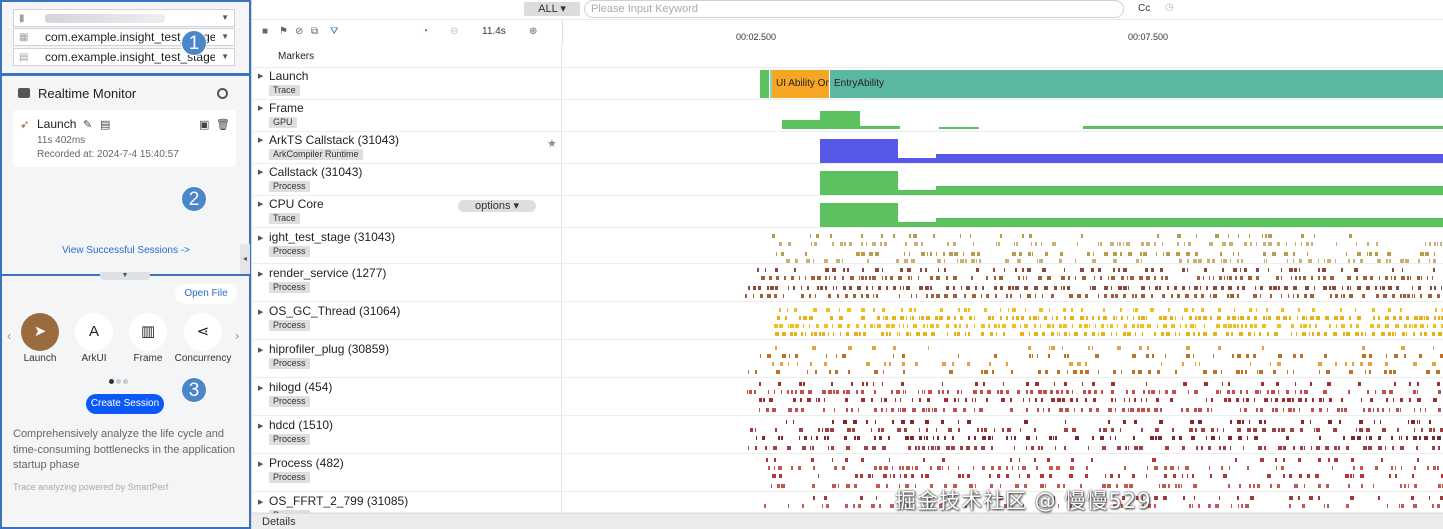 The image size is (1443, 529). What do you see at coordinates (454, 31) in the screenshot?
I see `zoom-out-icon: ⊖` at bounding box center [454, 31].